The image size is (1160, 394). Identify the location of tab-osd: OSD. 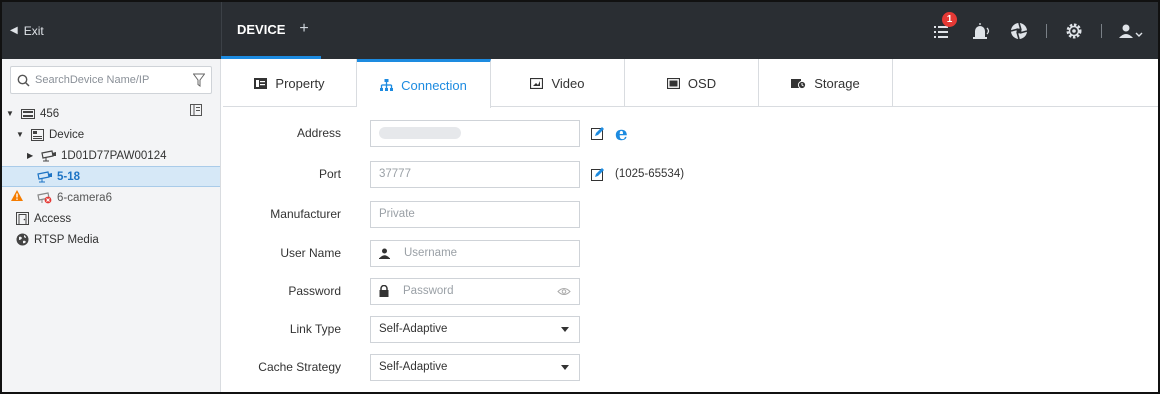
(692, 83).